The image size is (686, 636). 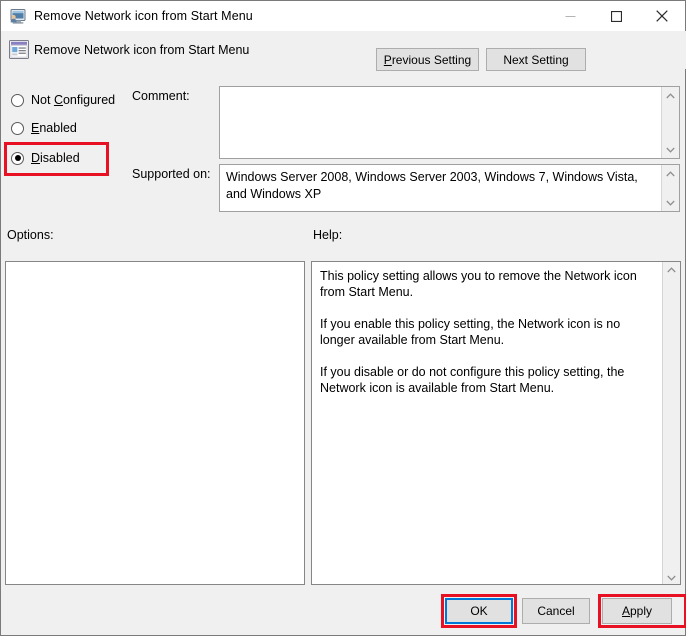 What do you see at coordinates (19, 49) in the screenshot?
I see `policy-setting-icon` at bounding box center [19, 49].